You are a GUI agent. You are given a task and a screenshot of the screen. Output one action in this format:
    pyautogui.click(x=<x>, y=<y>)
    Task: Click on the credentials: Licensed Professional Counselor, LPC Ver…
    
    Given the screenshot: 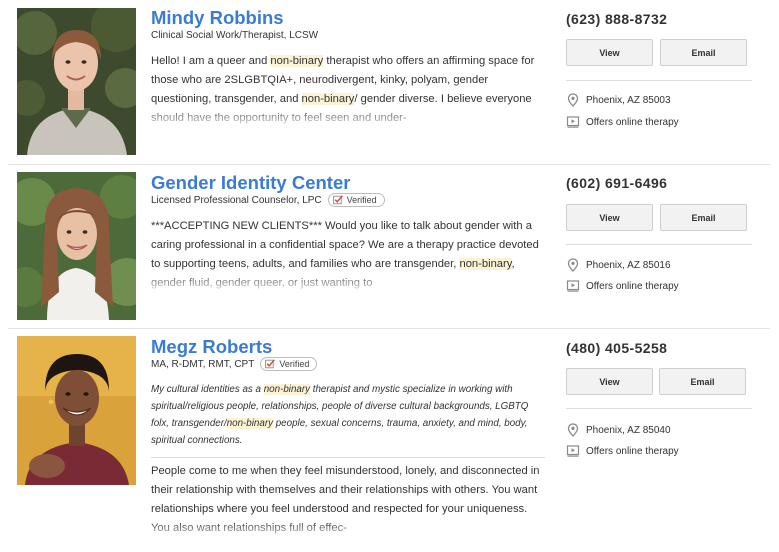 What is the action you would take?
    pyautogui.click(x=268, y=200)
    